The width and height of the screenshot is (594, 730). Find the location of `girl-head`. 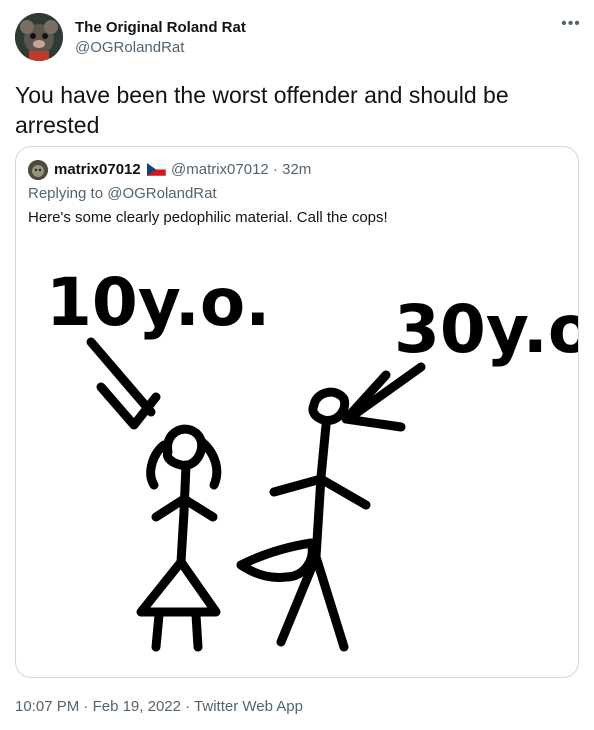

girl-head is located at coordinates (184, 447).